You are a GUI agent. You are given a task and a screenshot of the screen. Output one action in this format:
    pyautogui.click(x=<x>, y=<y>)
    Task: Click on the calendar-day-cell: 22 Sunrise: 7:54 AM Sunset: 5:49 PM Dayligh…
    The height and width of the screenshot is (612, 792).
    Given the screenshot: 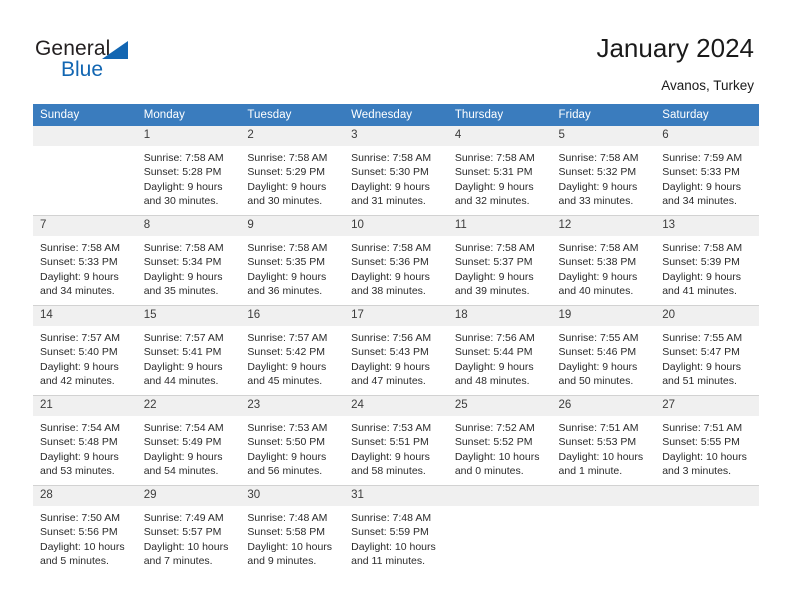 What is the action you would take?
    pyautogui.click(x=188, y=440)
    